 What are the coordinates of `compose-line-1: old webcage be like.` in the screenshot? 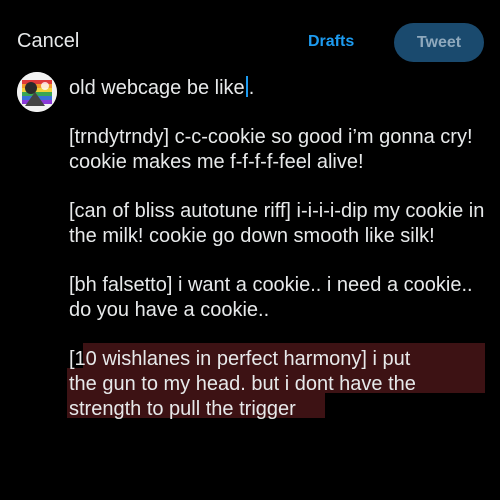 It's located at (279, 88).